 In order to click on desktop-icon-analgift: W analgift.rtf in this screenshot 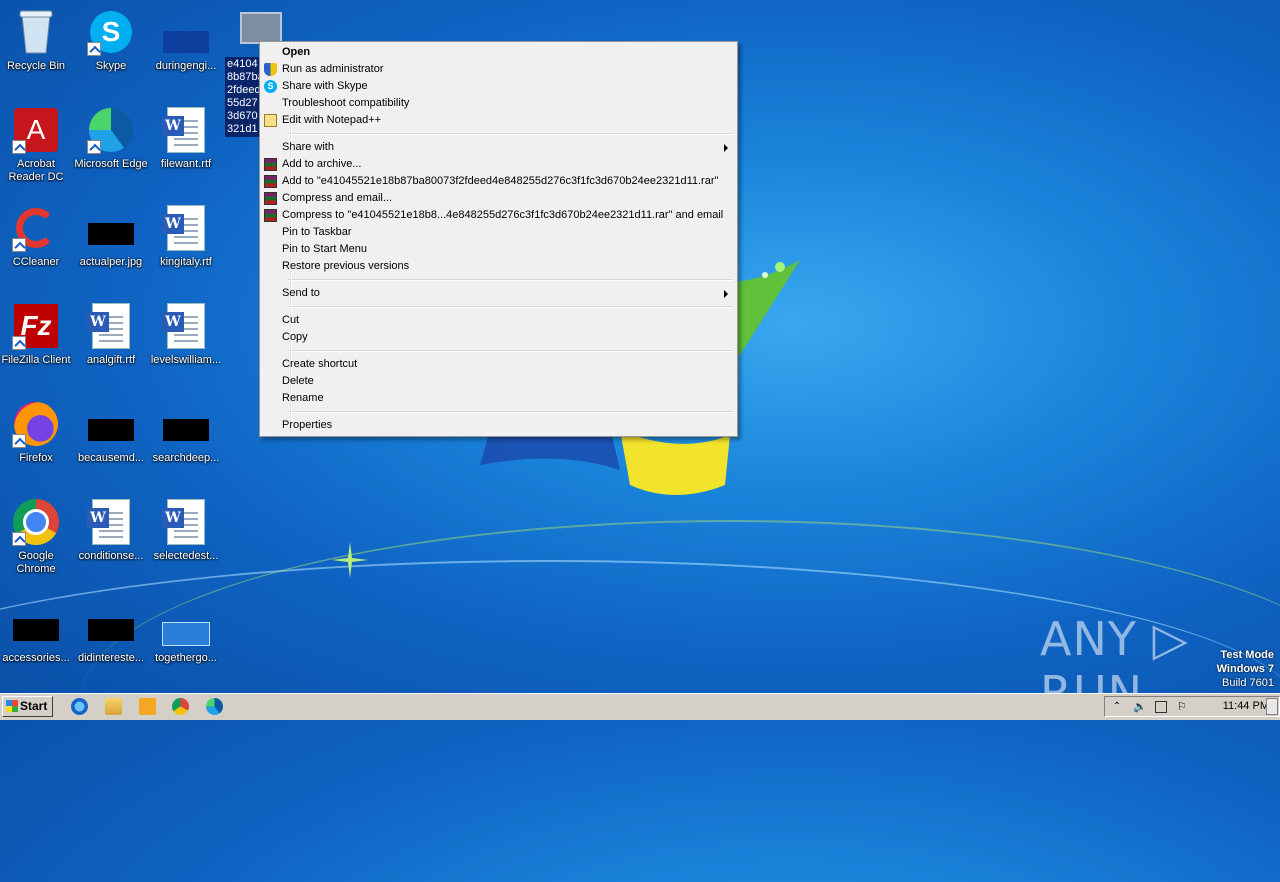, I will do `click(111, 334)`.